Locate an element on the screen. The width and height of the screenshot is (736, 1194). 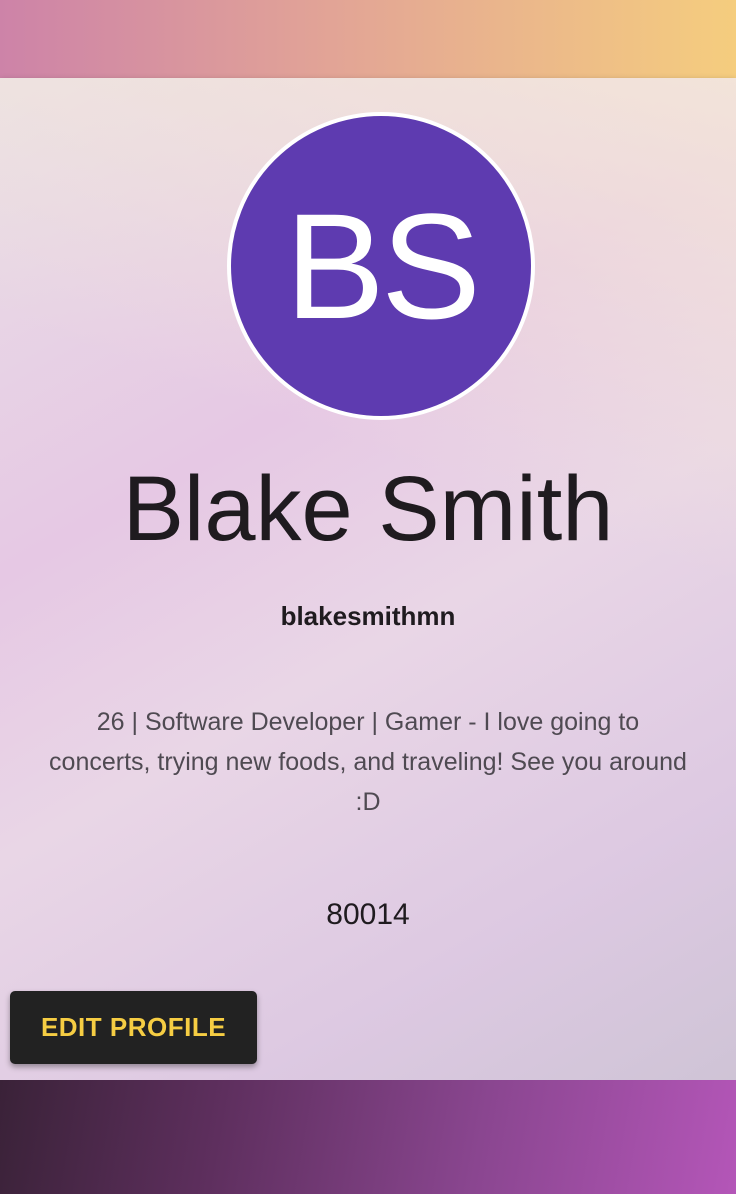
avatar: BS is located at coordinates (381, 266).